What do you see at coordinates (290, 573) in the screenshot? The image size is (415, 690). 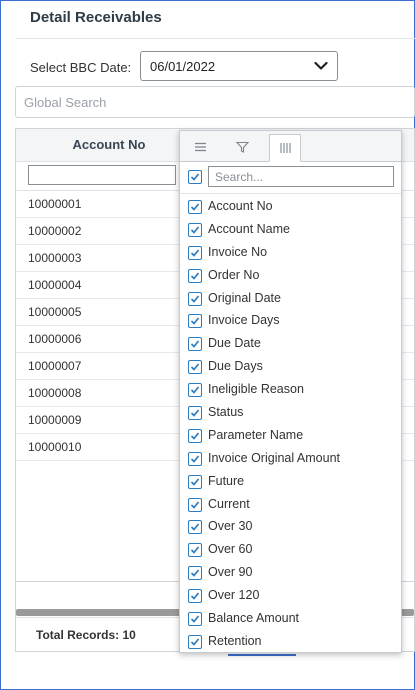 I see `column-option: Over 90` at bounding box center [290, 573].